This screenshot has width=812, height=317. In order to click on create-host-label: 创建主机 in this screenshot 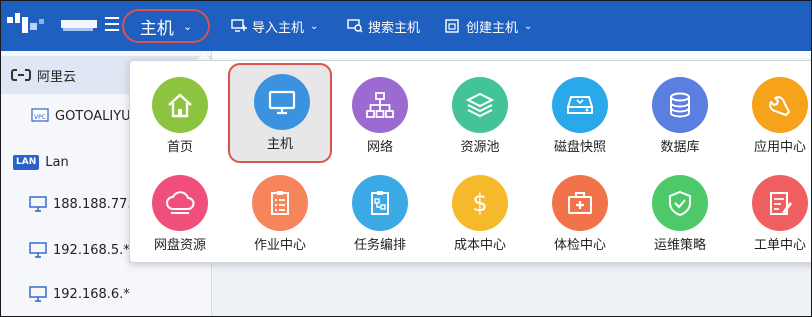, I will do `click(492, 28)`.